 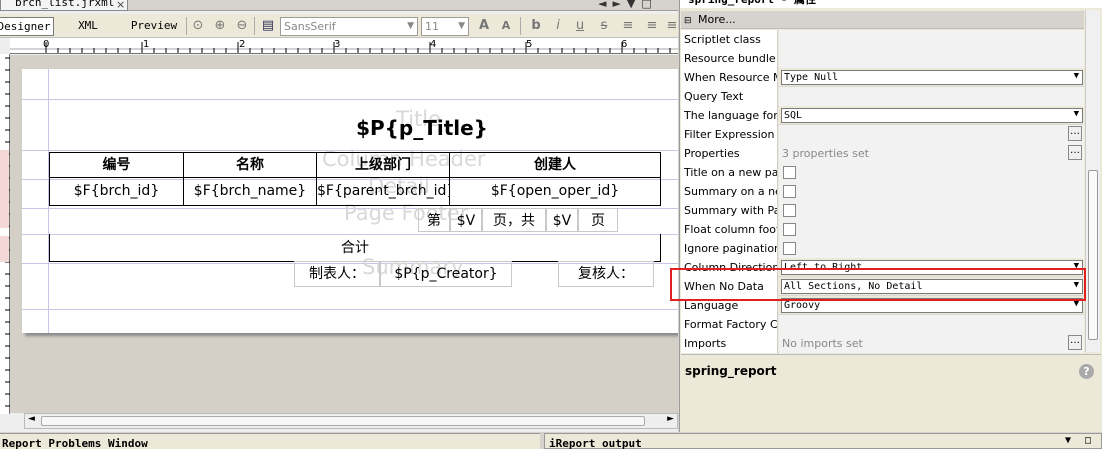 I want to click on properties-description: spring_report ?, so click(x=891, y=393).